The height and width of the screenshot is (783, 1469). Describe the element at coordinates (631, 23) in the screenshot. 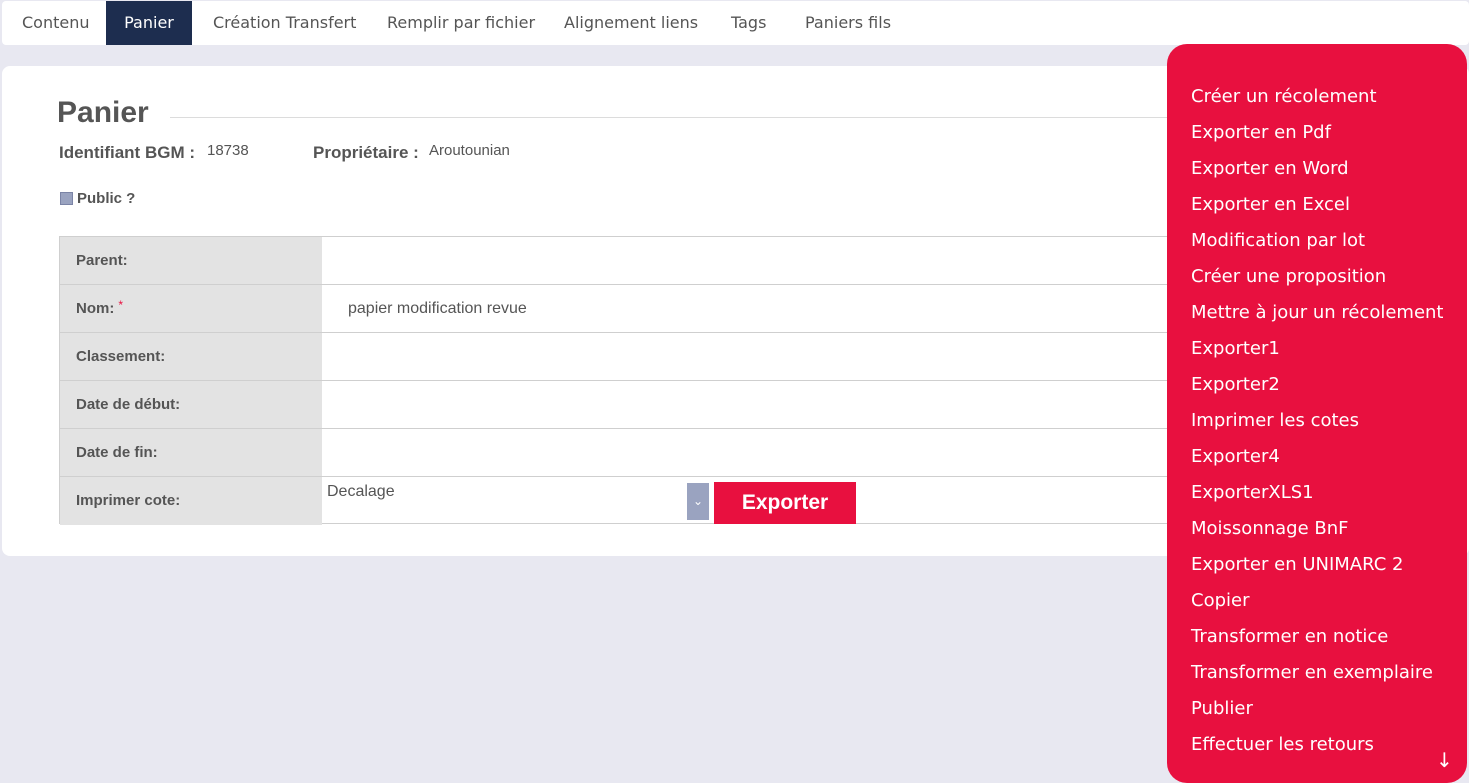

I see `tab-alignement-liens: Alignement liens` at that location.